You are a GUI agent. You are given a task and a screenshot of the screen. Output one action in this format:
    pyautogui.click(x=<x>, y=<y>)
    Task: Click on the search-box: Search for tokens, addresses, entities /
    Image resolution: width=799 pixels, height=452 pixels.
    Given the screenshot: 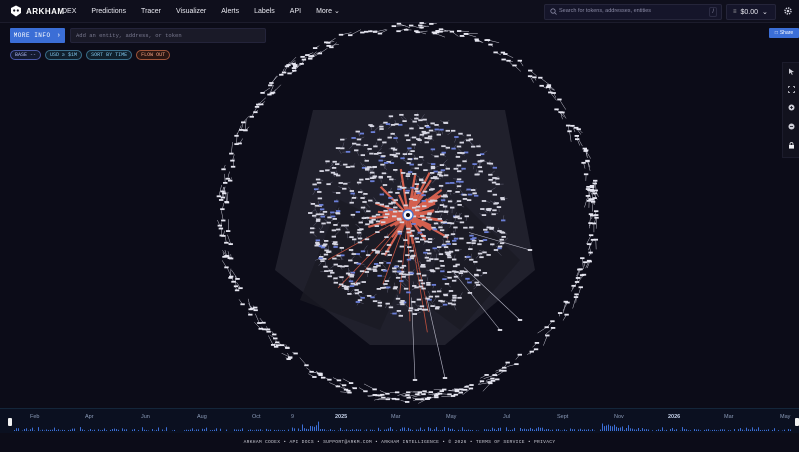 What is the action you would take?
    pyautogui.click(x=633, y=12)
    